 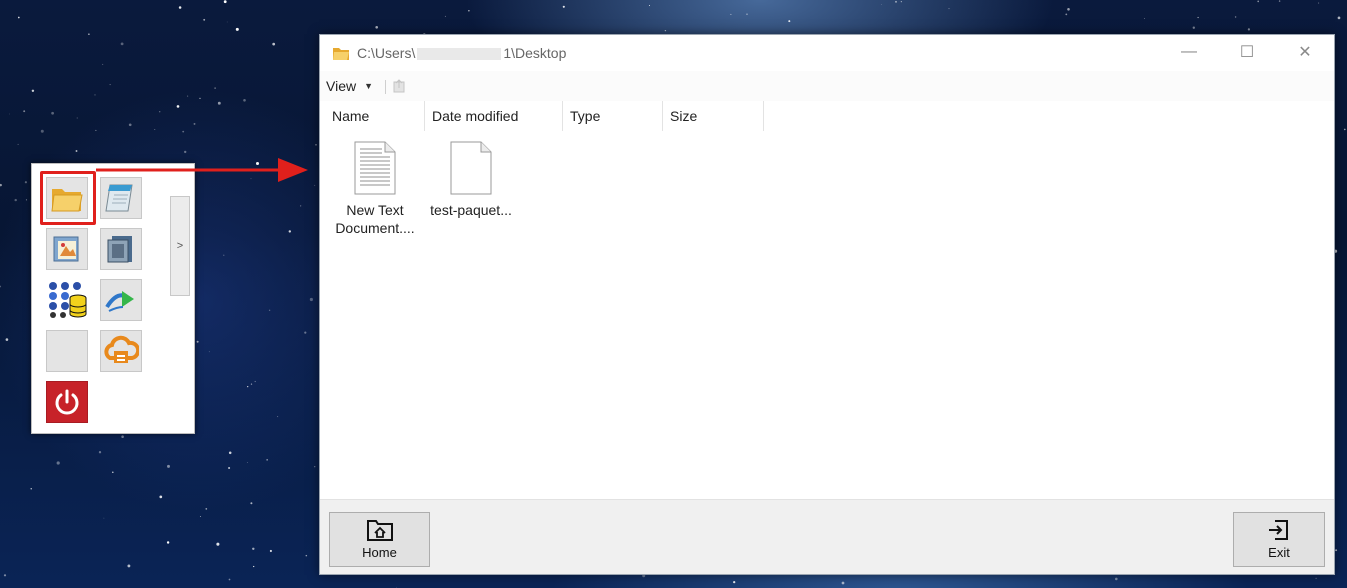 What do you see at coordinates (121, 351) in the screenshot?
I see `cloud-printer-launcher-button` at bounding box center [121, 351].